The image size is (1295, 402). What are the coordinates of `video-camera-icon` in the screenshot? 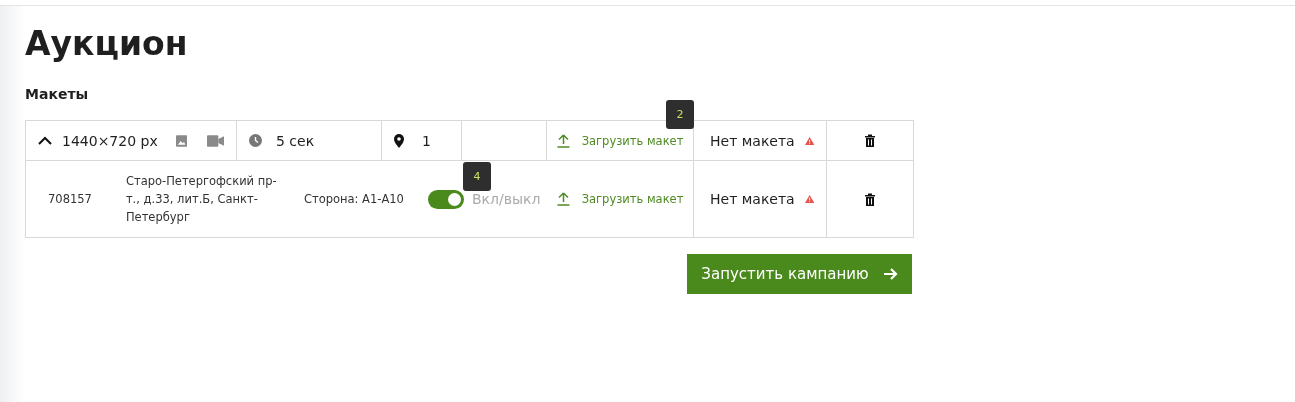 It's located at (215, 140).